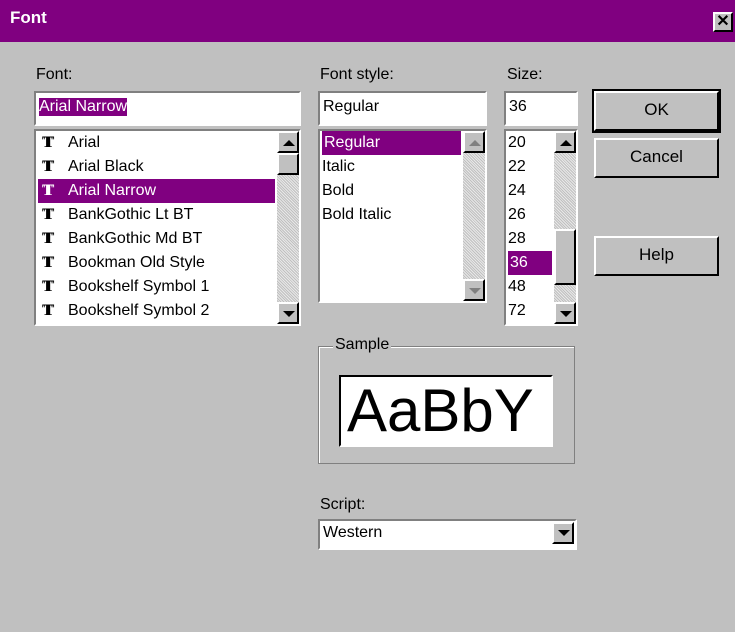 The image size is (735, 632). What do you see at coordinates (525, 74) in the screenshot?
I see `size-label: Size:` at bounding box center [525, 74].